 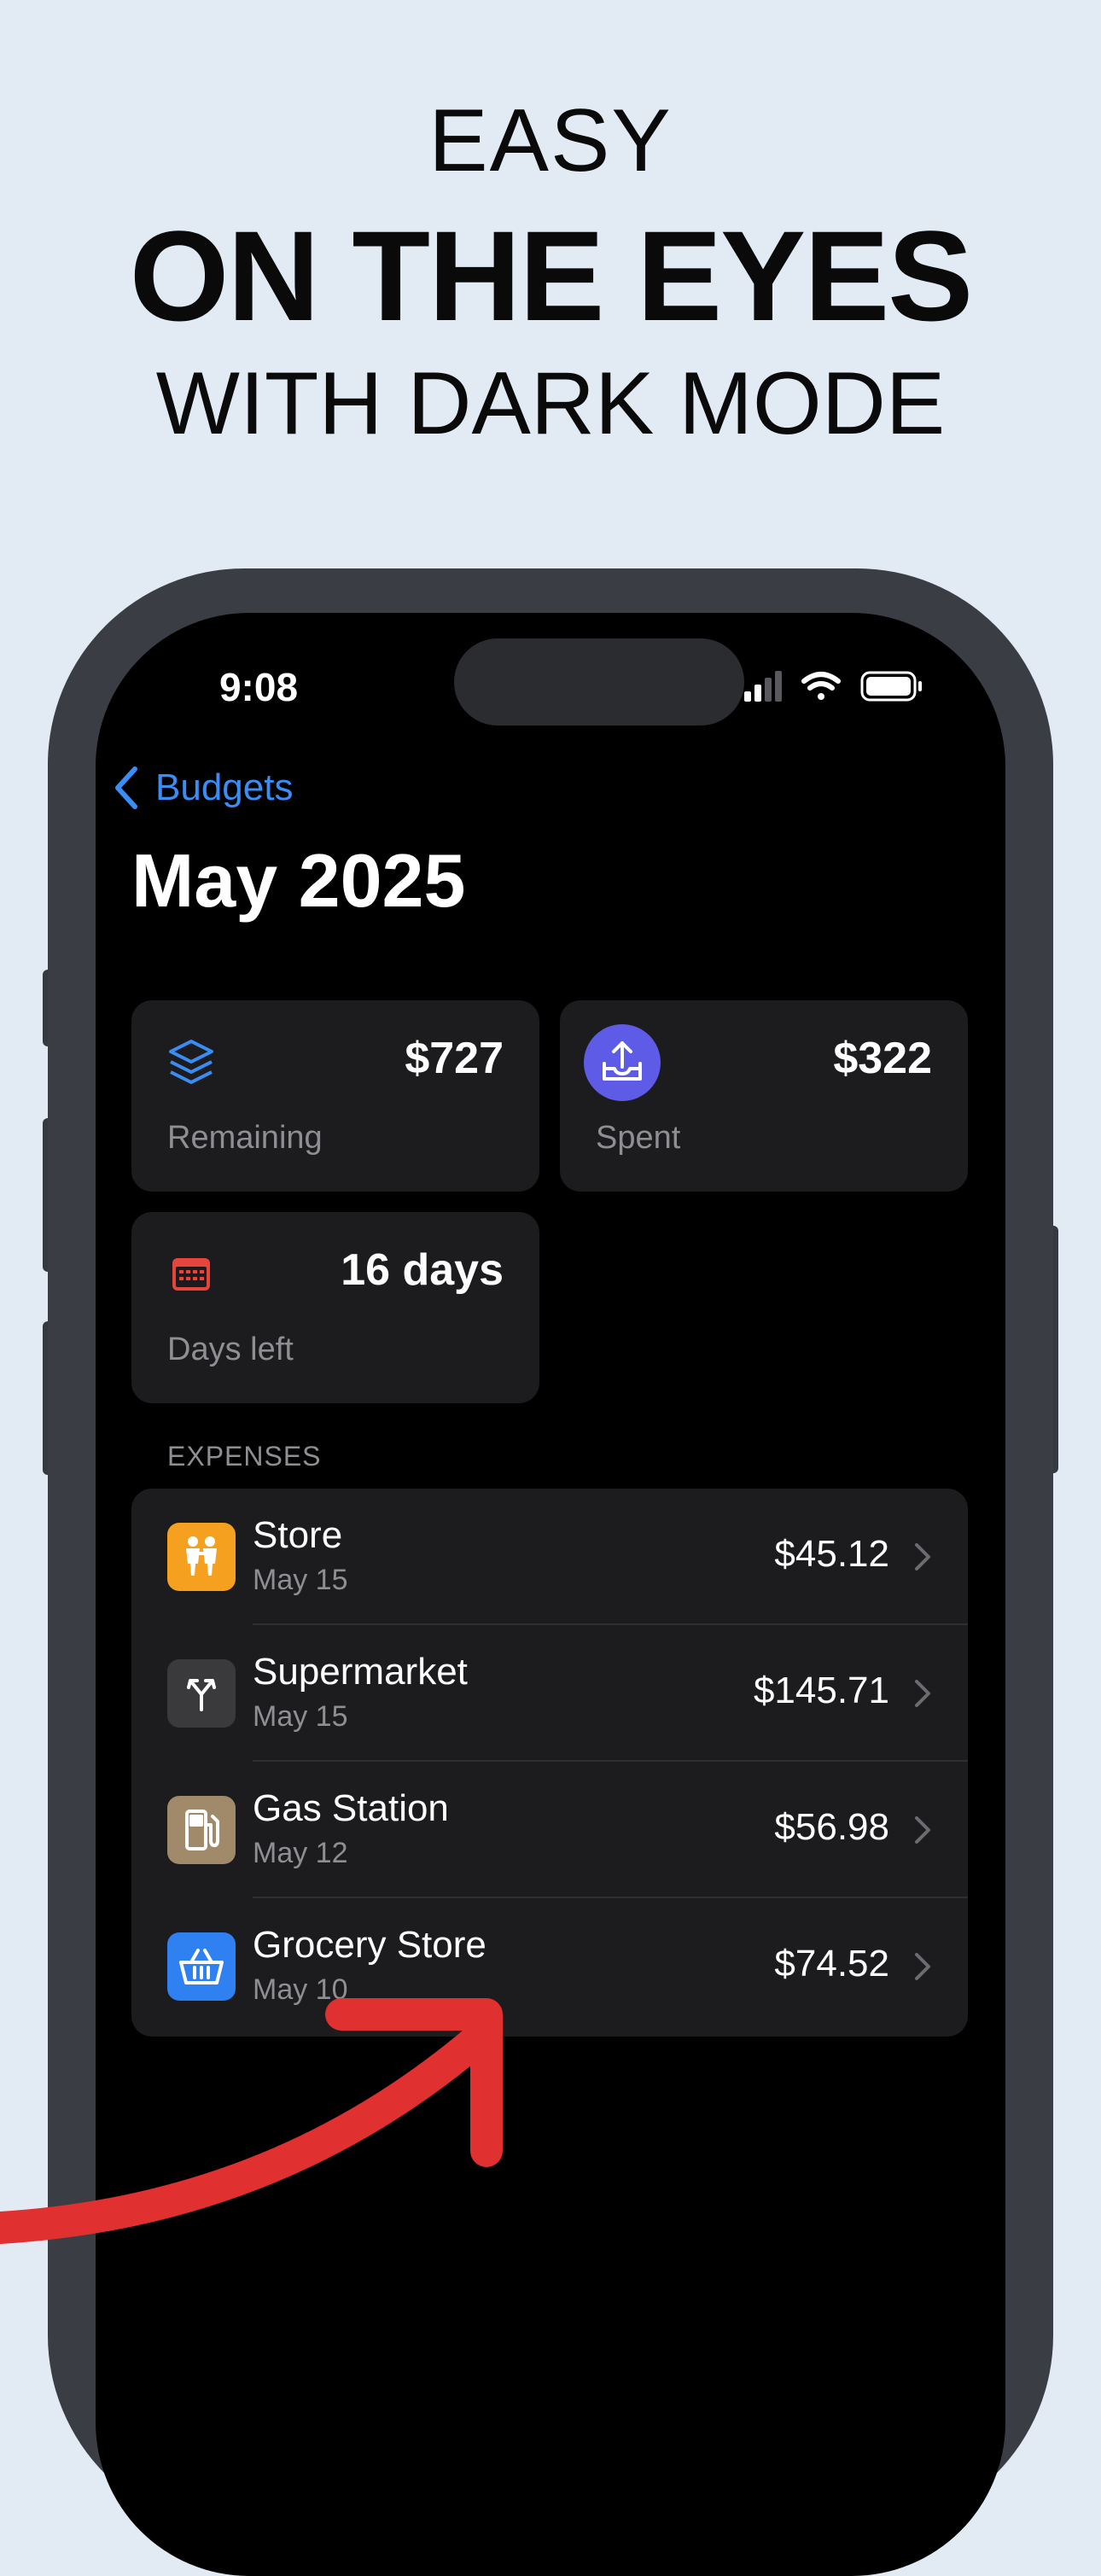 What do you see at coordinates (201, 1830) in the screenshot?
I see `fuel-pump-icon` at bounding box center [201, 1830].